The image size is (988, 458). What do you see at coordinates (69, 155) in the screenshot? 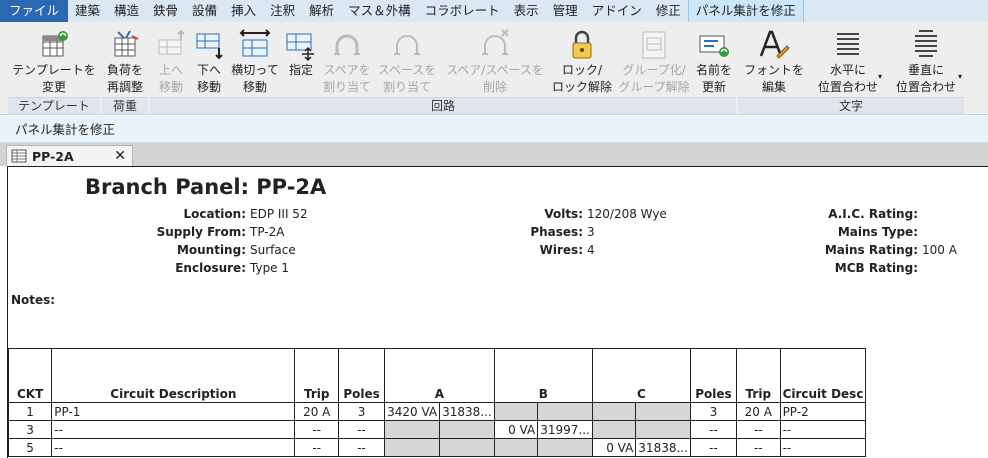
I see `document-tab: PP-2A ✕` at bounding box center [69, 155].